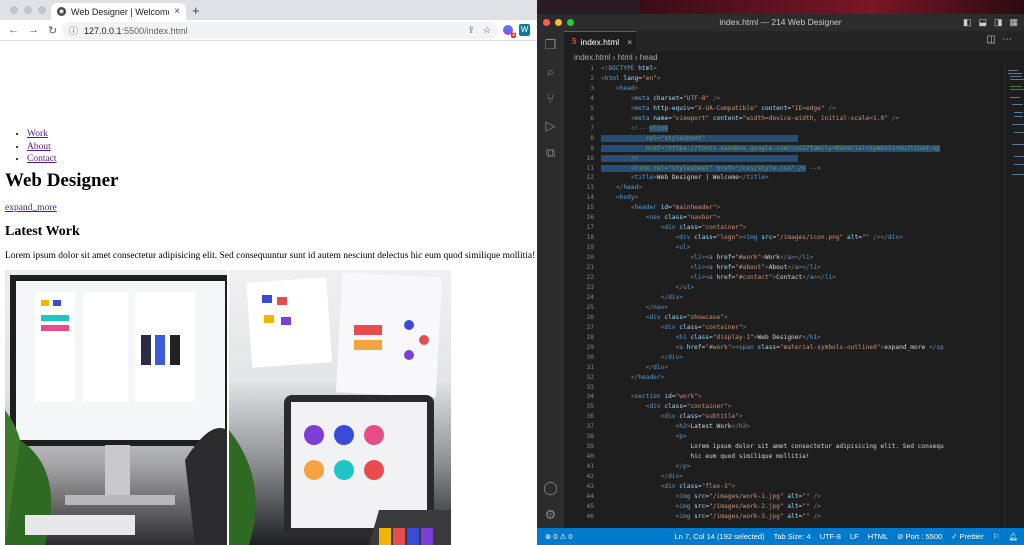 The width and height of the screenshot is (1024, 545). Describe the element at coordinates (550, 152) in the screenshot. I see `extensions-icon: ⧉` at that location.